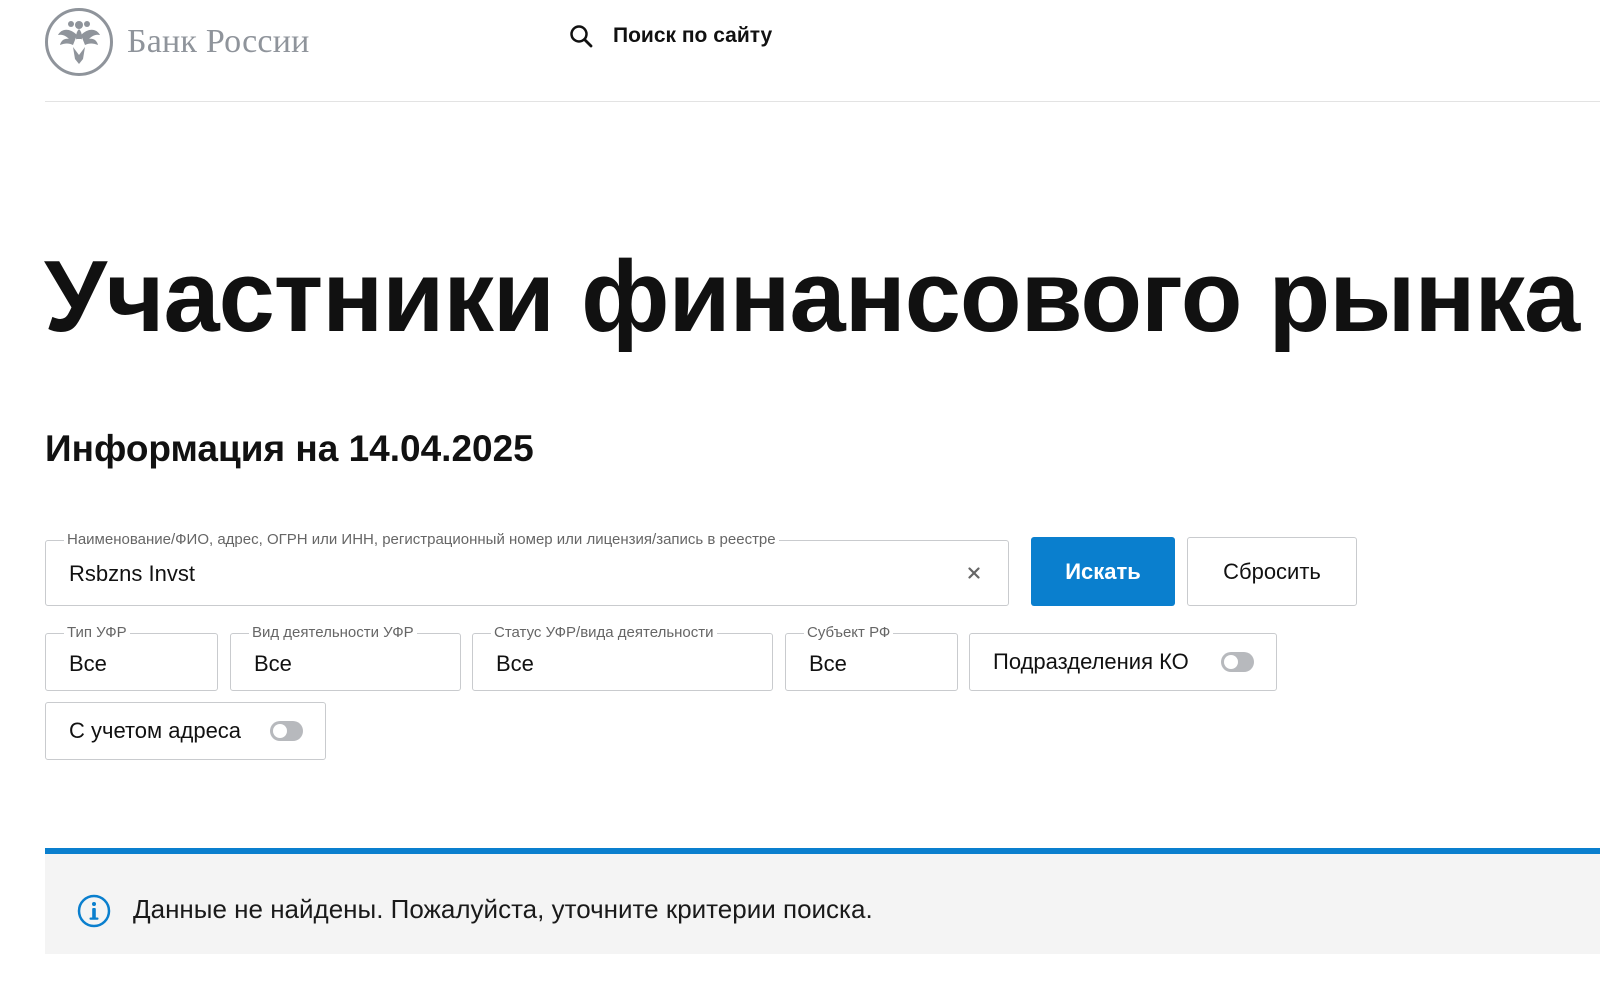 This screenshot has width=1600, height=997. What do you see at coordinates (333, 633) in the screenshot?
I see `activity-select-legend: Вид деятельности УФР` at bounding box center [333, 633].